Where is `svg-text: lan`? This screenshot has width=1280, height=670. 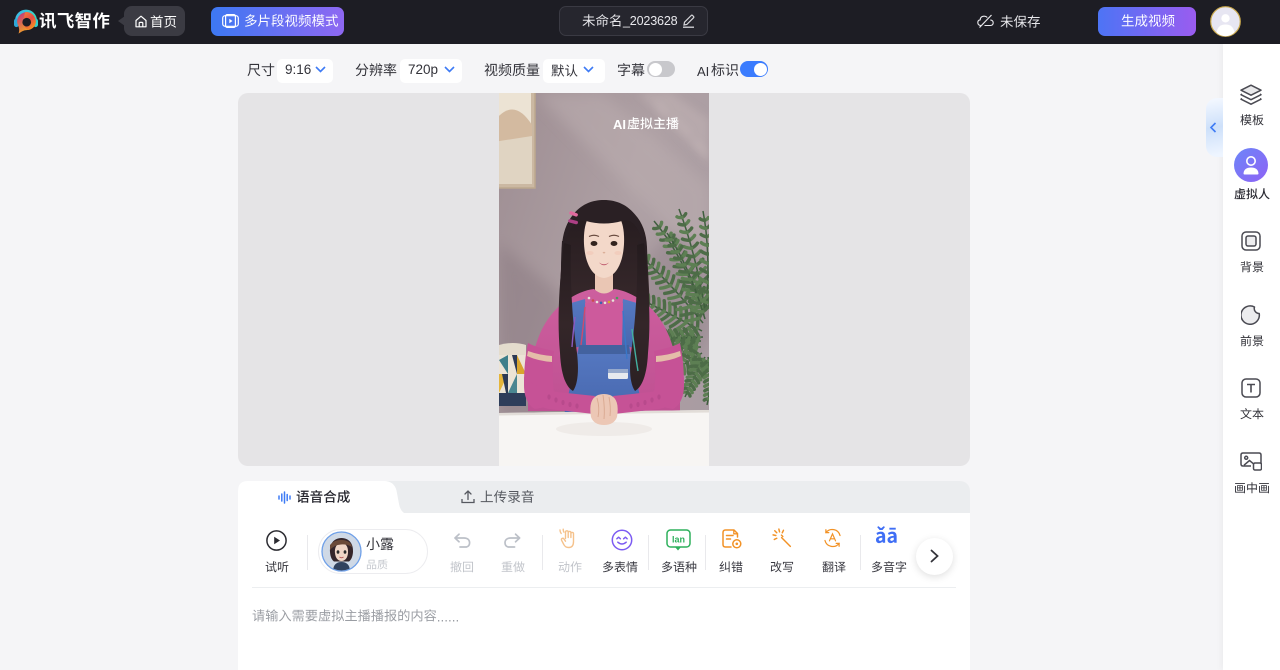
svg-text: lan is located at coordinates (678, 540).